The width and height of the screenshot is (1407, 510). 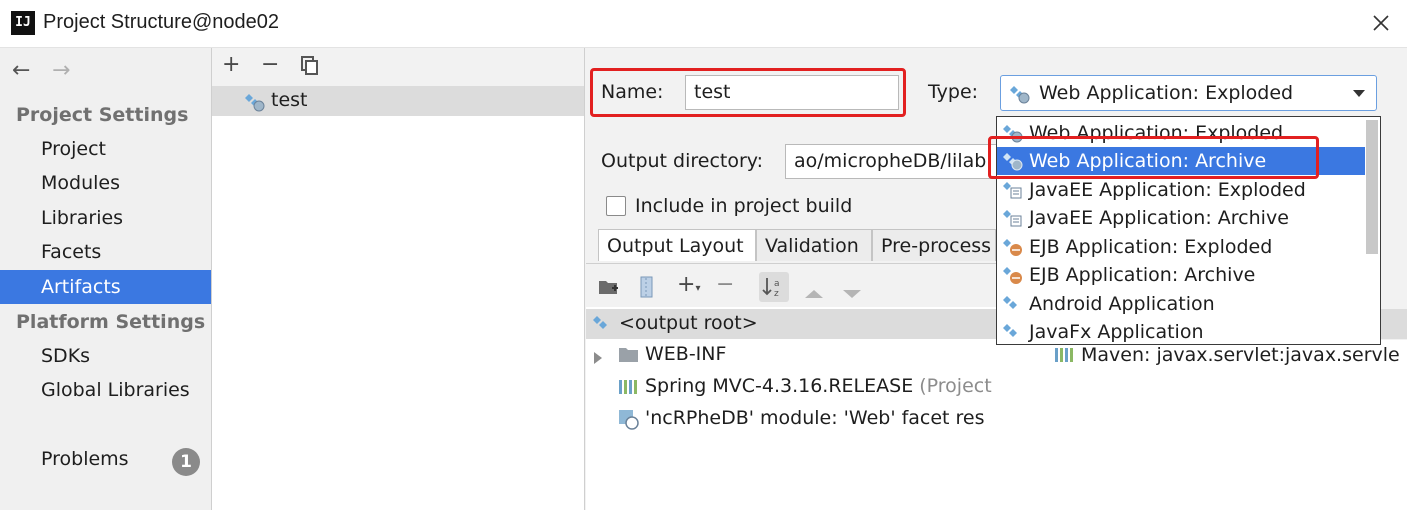 I want to click on type-option-android: Android Application, so click(x=1181, y=304).